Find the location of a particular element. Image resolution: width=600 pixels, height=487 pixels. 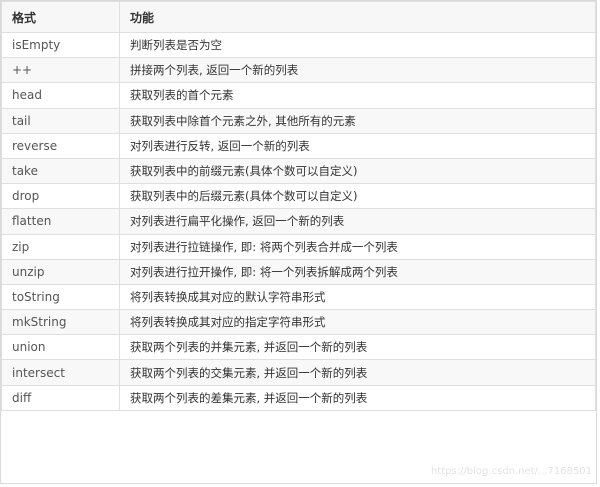

format-cell: flatten is located at coordinates (60, 221).